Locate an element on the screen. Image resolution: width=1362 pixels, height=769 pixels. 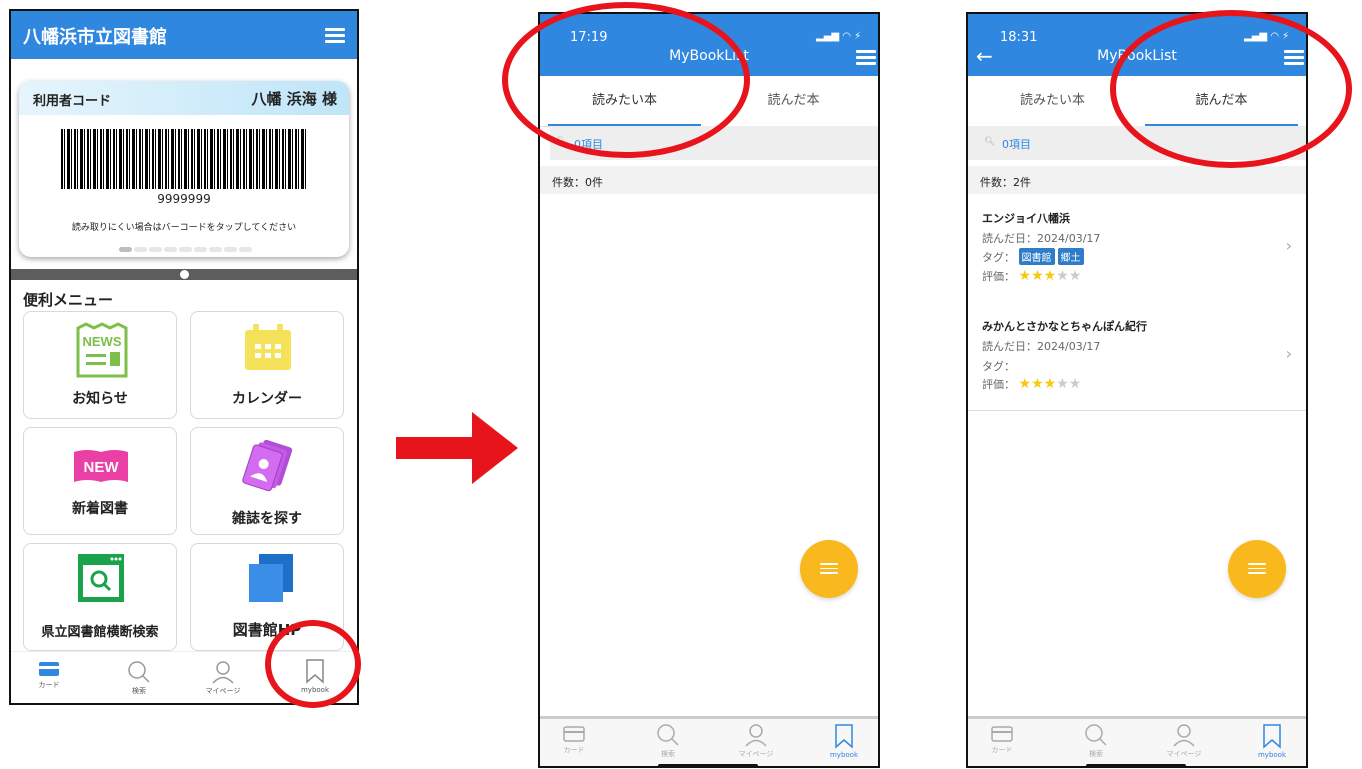
news-icon: NEWS is located at coordinates (102, 350).